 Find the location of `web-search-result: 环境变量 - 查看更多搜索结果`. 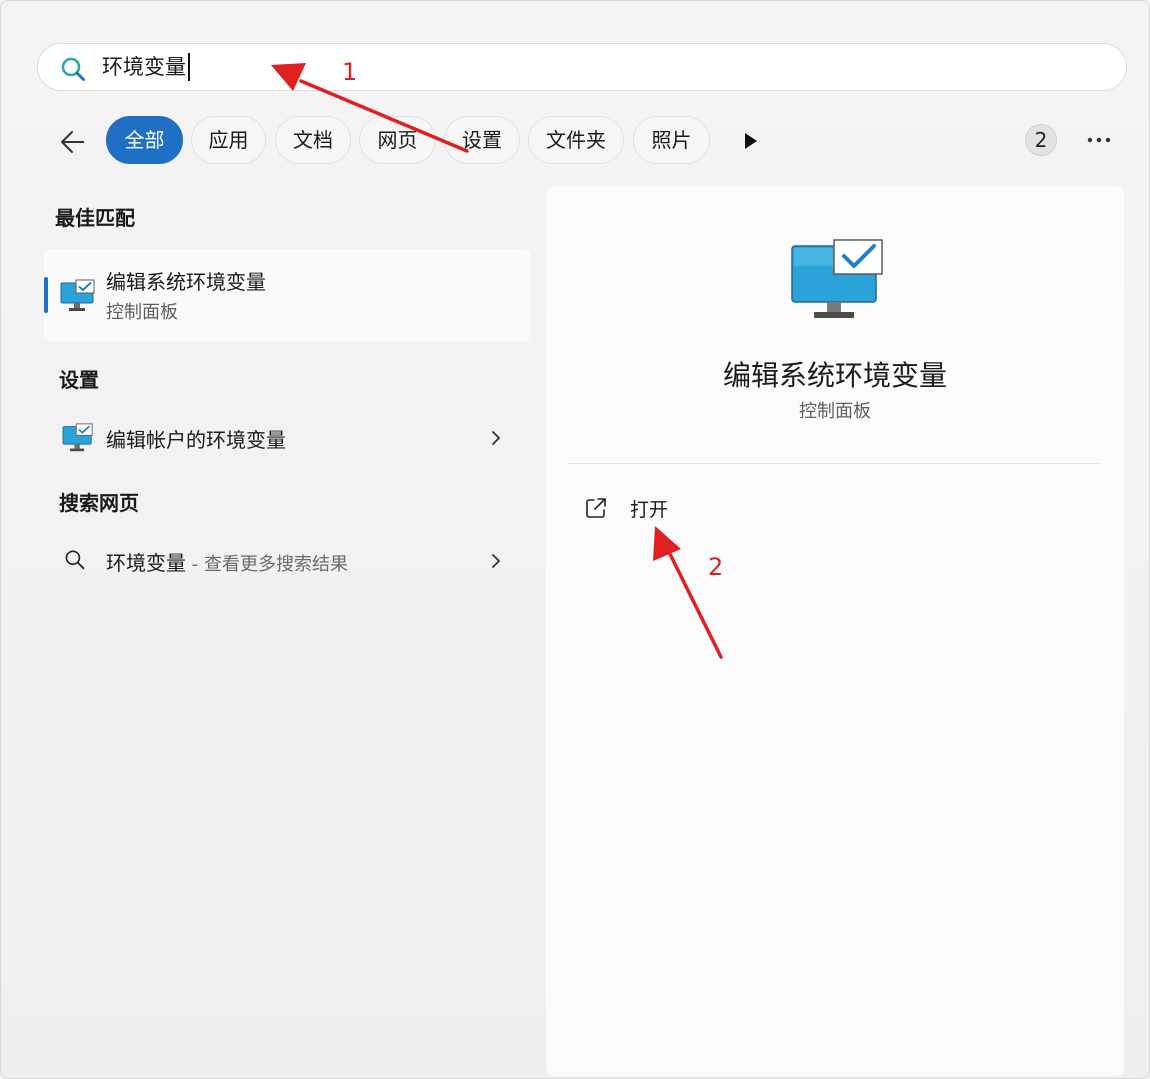

web-search-result: 环境变量 - 查看更多搜索结果 is located at coordinates (287, 560).